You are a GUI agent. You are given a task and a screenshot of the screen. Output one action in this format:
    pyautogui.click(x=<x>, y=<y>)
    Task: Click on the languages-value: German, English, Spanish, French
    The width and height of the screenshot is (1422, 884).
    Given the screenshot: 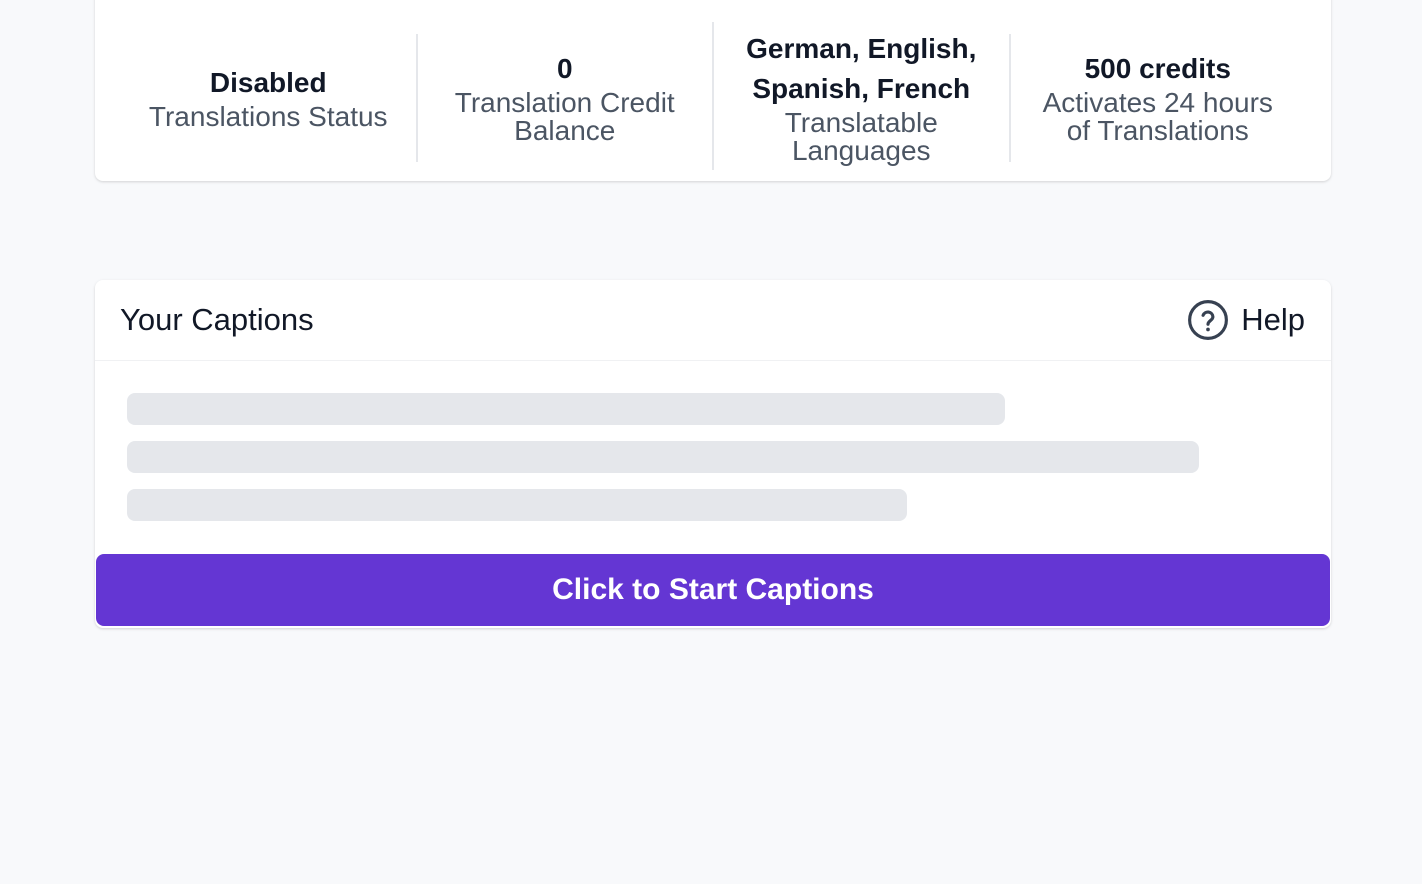 What is the action you would take?
    pyautogui.click(x=861, y=68)
    